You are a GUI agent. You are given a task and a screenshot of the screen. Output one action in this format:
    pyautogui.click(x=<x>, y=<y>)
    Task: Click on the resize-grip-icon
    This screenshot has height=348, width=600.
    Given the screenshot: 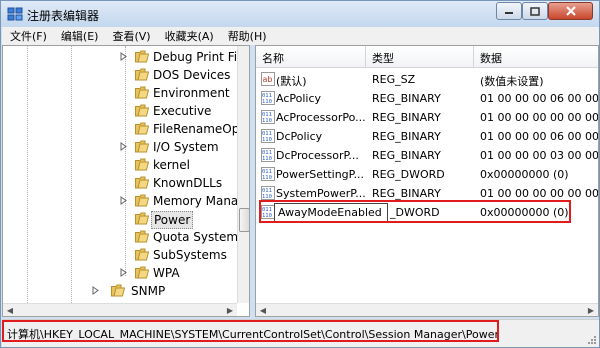 What is the action you would take?
    pyautogui.click(x=592, y=340)
    